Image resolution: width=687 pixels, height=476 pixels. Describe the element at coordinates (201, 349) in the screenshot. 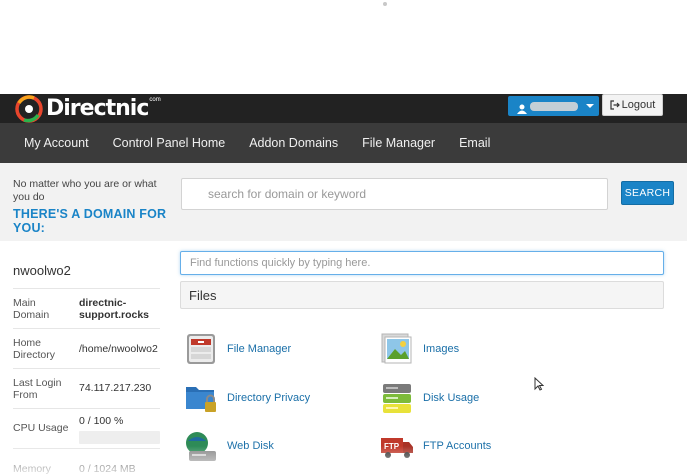

I see `file-cabinet-icon` at that location.